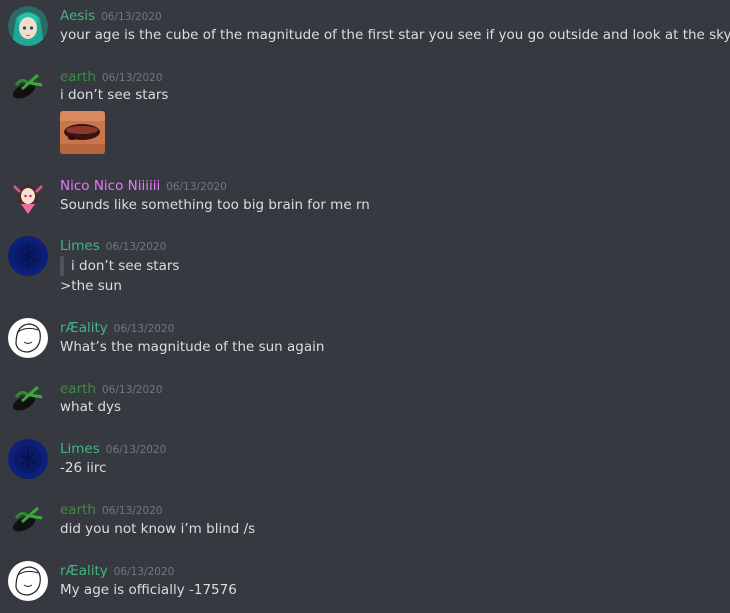  I want to click on message-text: i don’t see stars, so click(114, 95).